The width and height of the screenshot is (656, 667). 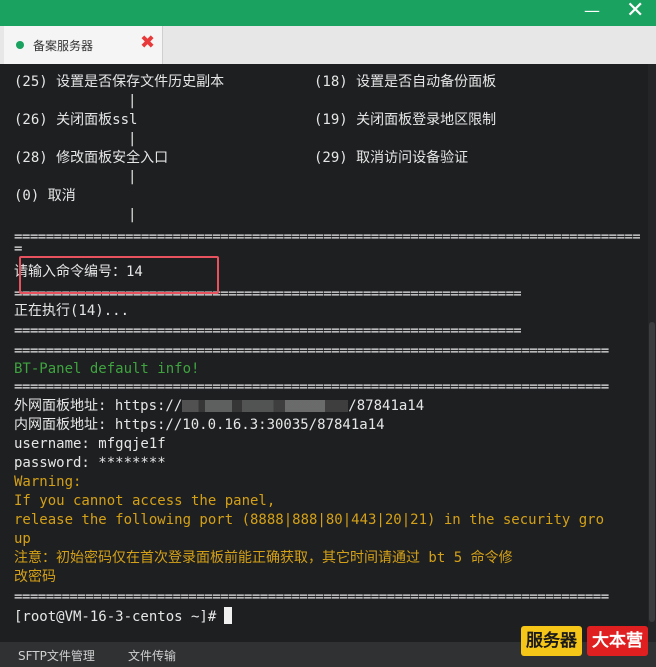 I want to click on password-line: password: ********, so click(x=90, y=463).